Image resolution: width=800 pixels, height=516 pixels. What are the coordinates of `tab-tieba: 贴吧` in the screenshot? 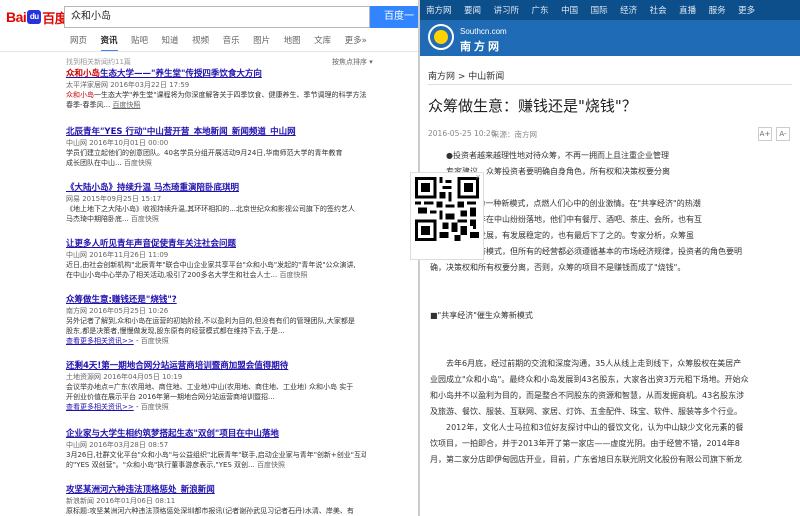 It's located at (139, 43).